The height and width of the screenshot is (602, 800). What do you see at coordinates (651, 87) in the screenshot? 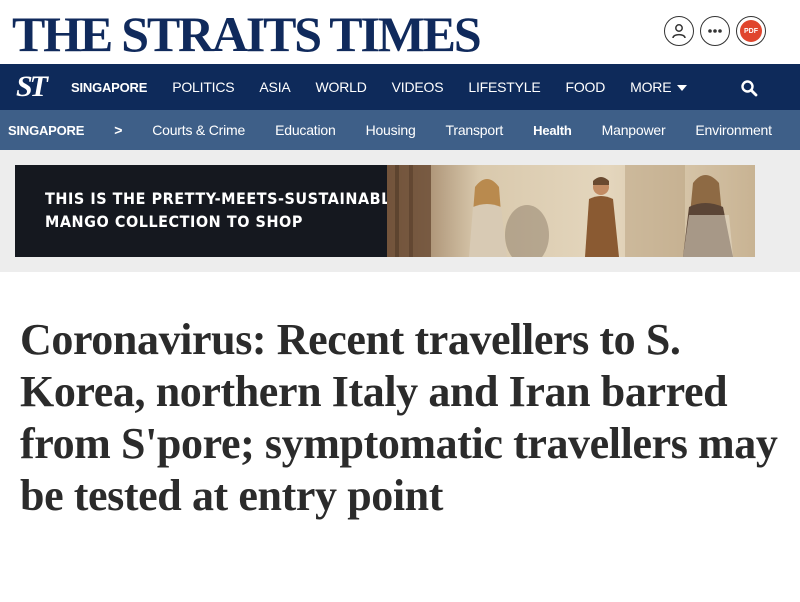
I see `nav-item-more-label: MORE` at bounding box center [651, 87].